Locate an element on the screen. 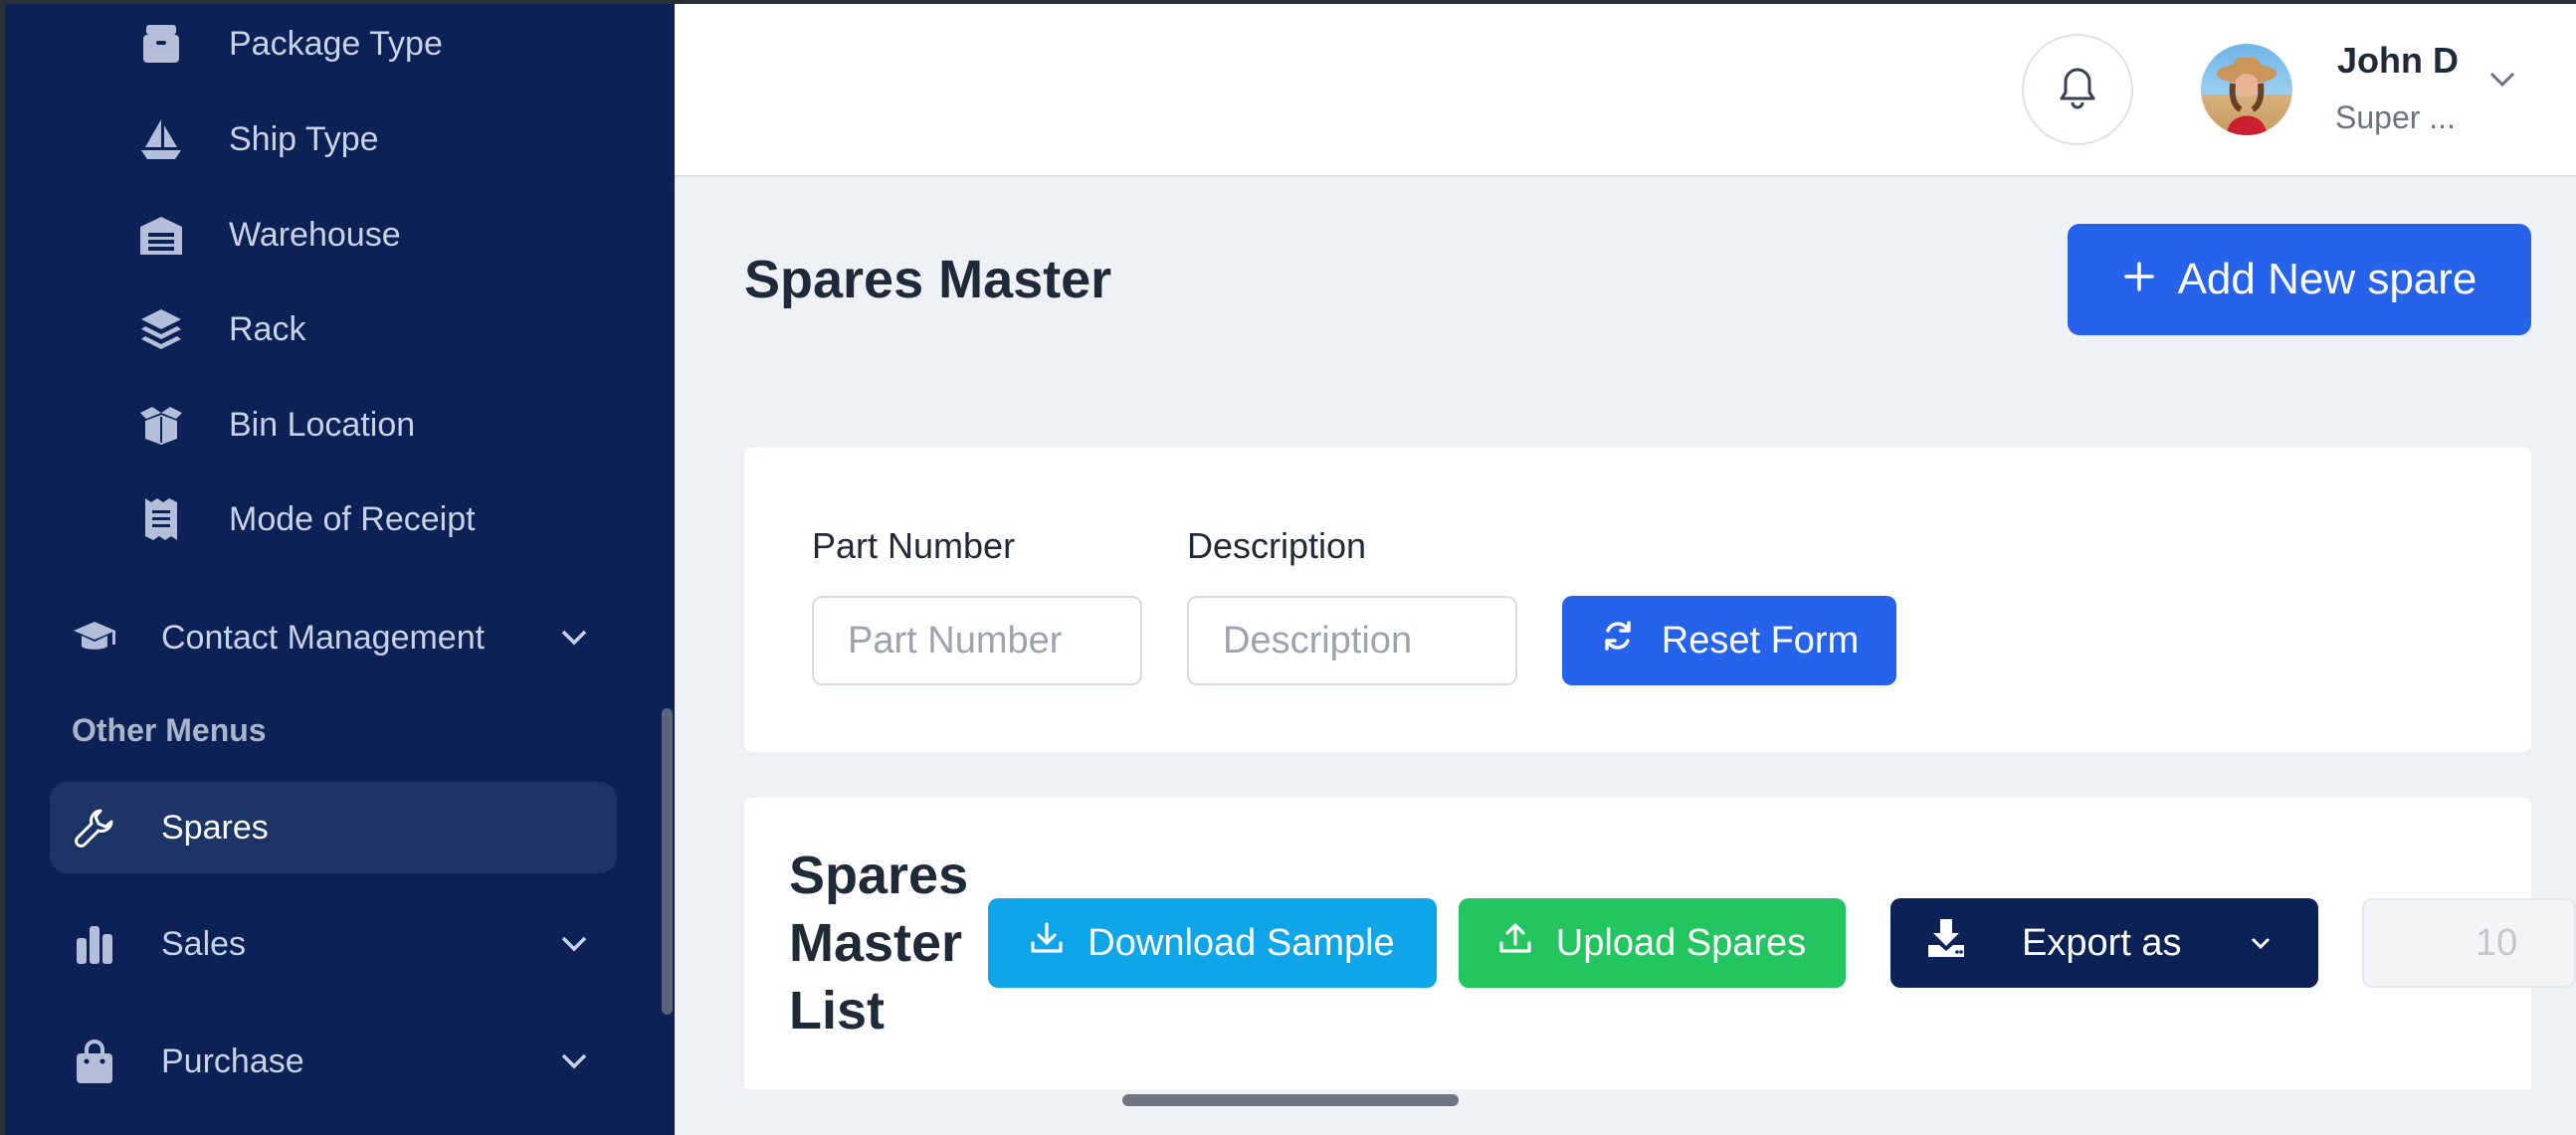 Image resolution: width=2576 pixels, height=1135 pixels. sidebar-item-label: Bin Location is located at coordinates (322, 424).